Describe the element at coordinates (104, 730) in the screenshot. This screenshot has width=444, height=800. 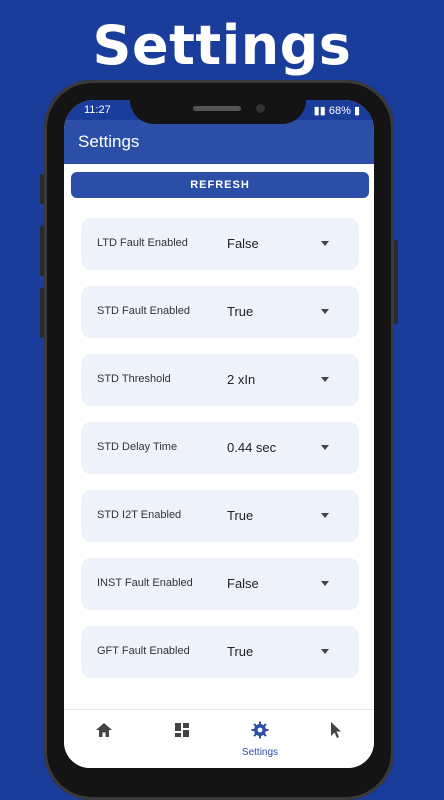
I see `home-icon` at that location.